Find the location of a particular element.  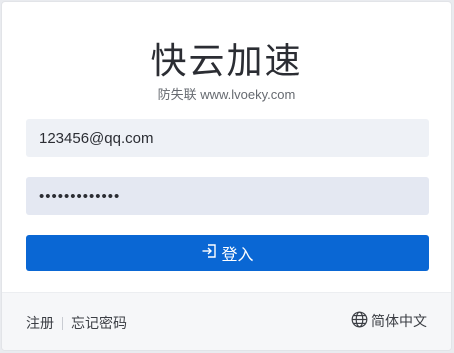

register-link: 注册 is located at coordinates (40, 323).